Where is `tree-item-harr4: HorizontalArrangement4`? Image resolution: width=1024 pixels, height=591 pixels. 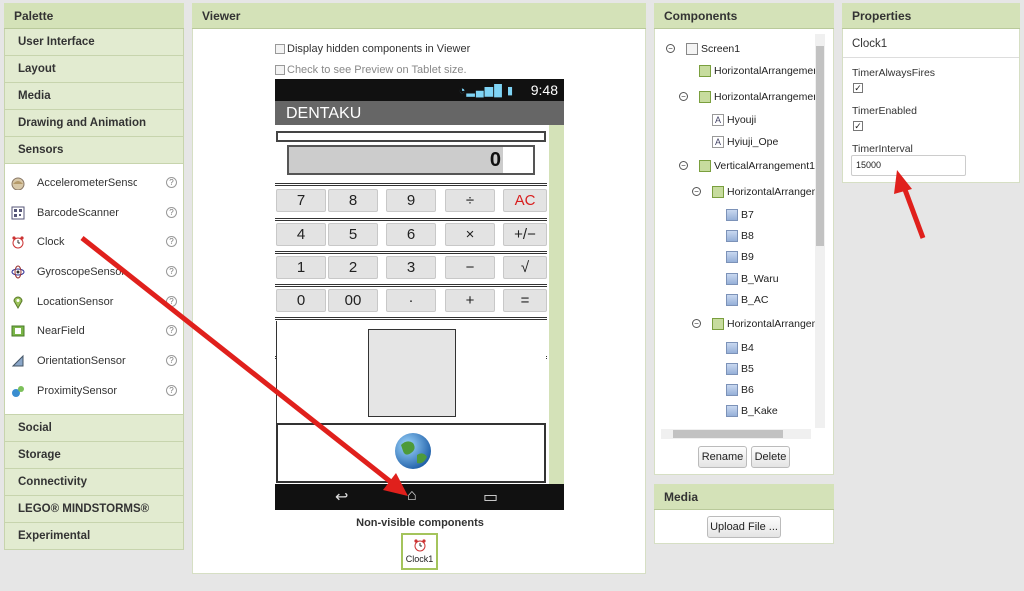
tree-item-harr4: HorizontalArrangement4 is located at coordinates (764, 324).